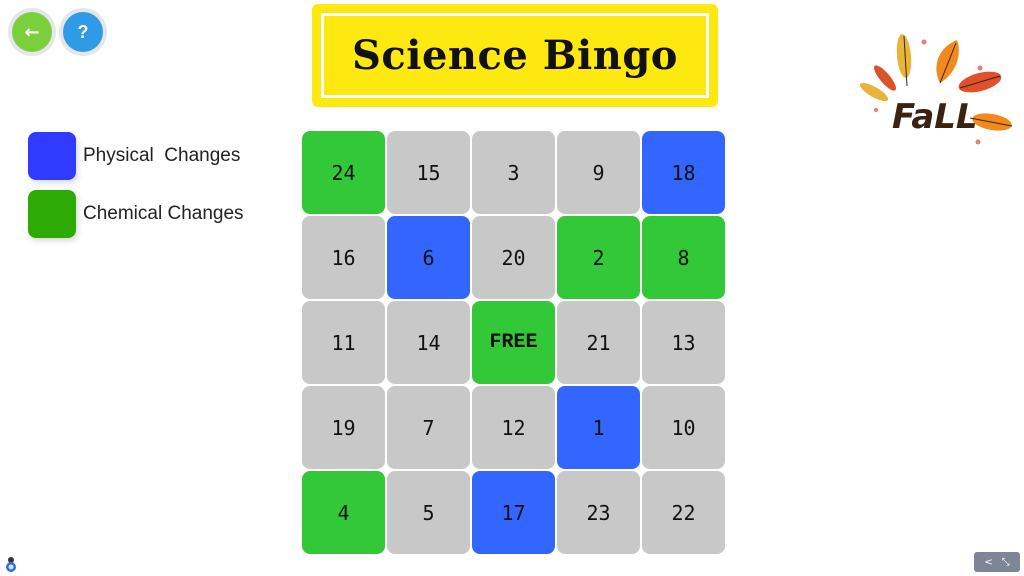 The image size is (1024, 576). What do you see at coordinates (428, 257) in the screenshot?
I see `bingo-cell: 6` at bounding box center [428, 257].